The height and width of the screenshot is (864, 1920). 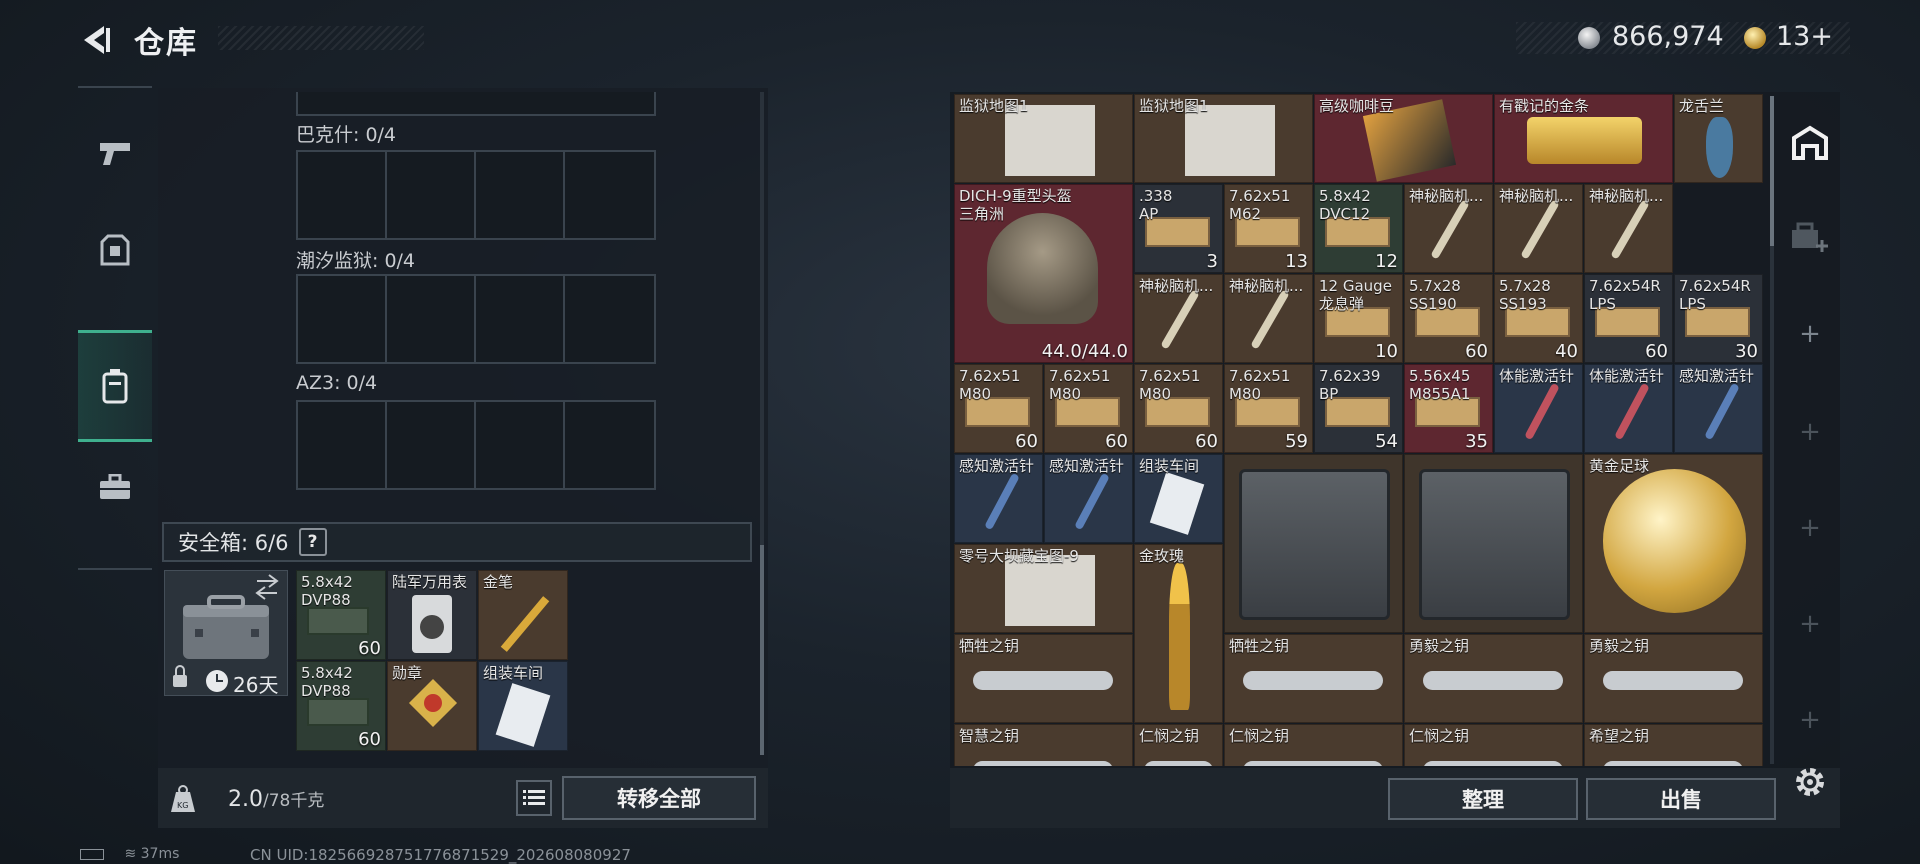 I want to click on stash-item-cell: 智慧之钥, so click(x=1043, y=745).